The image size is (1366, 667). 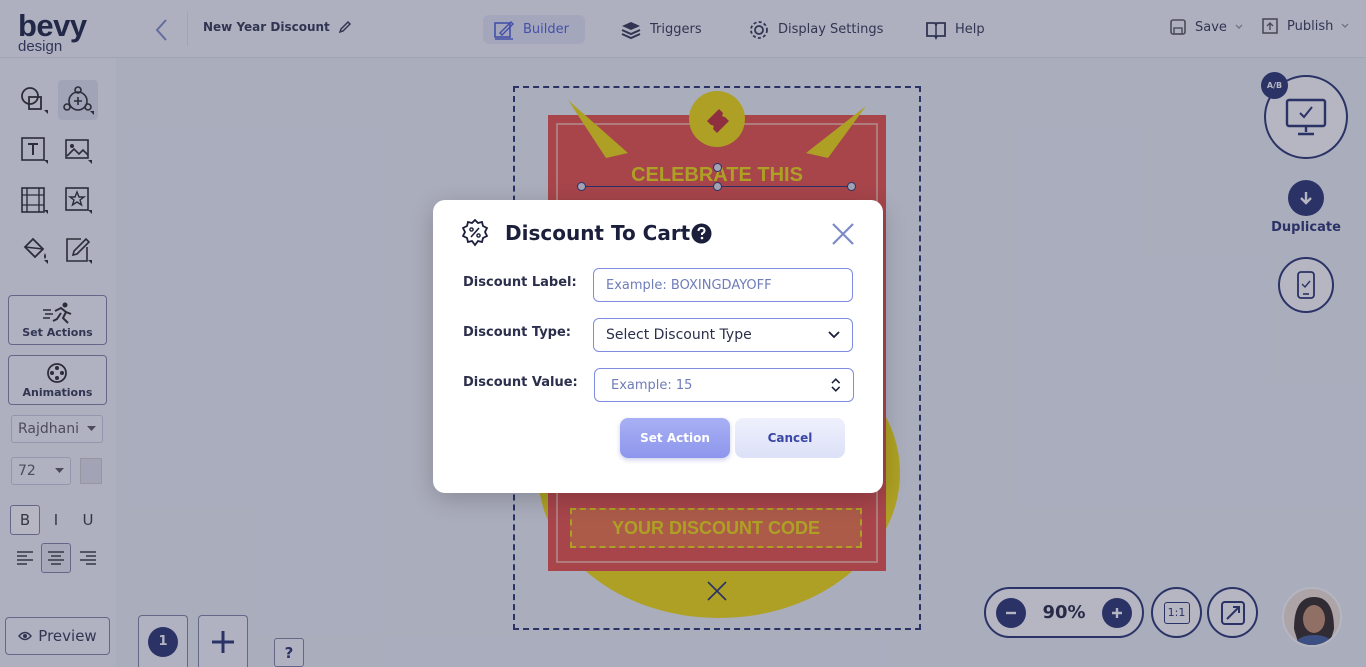 What do you see at coordinates (520, 282) in the screenshot?
I see `discount-label-label: Discount Label:` at bounding box center [520, 282].